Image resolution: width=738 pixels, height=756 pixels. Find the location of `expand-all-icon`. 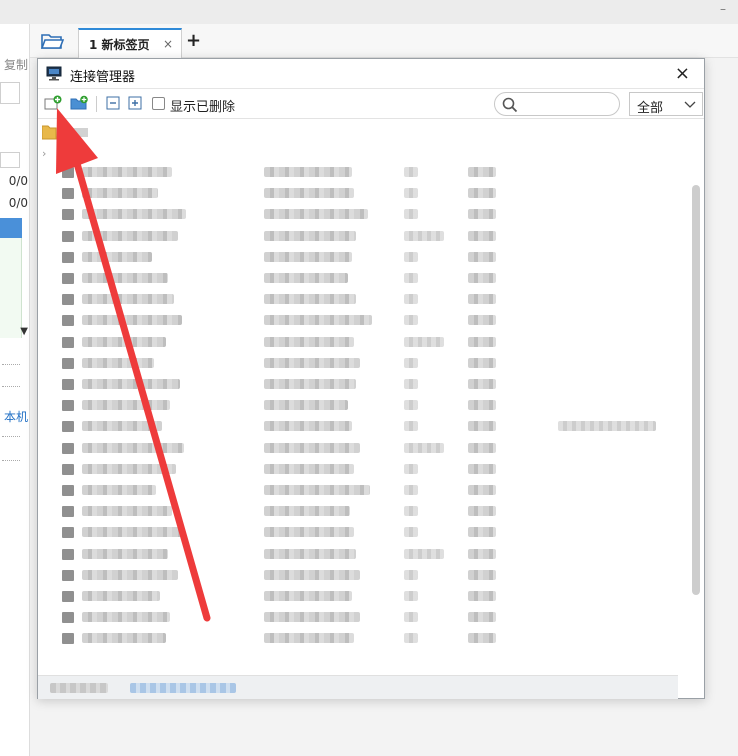

expand-all-icon is located at coordinates (135, 103).